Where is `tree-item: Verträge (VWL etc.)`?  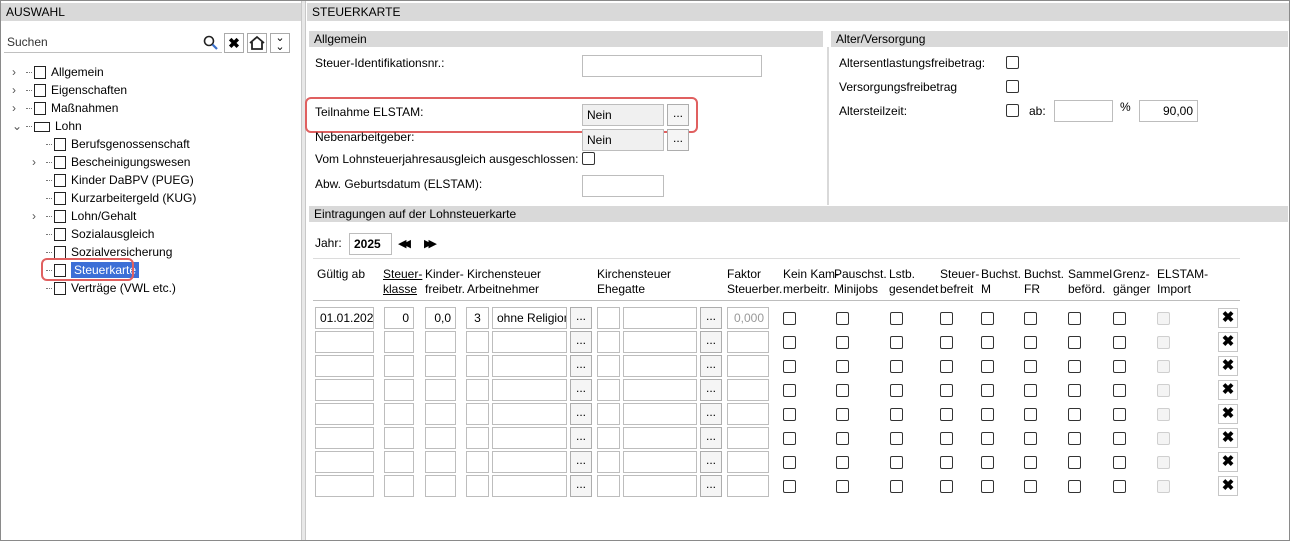 tree-item: Verträge (VWL etc.) is located at coordinates (104, 288).